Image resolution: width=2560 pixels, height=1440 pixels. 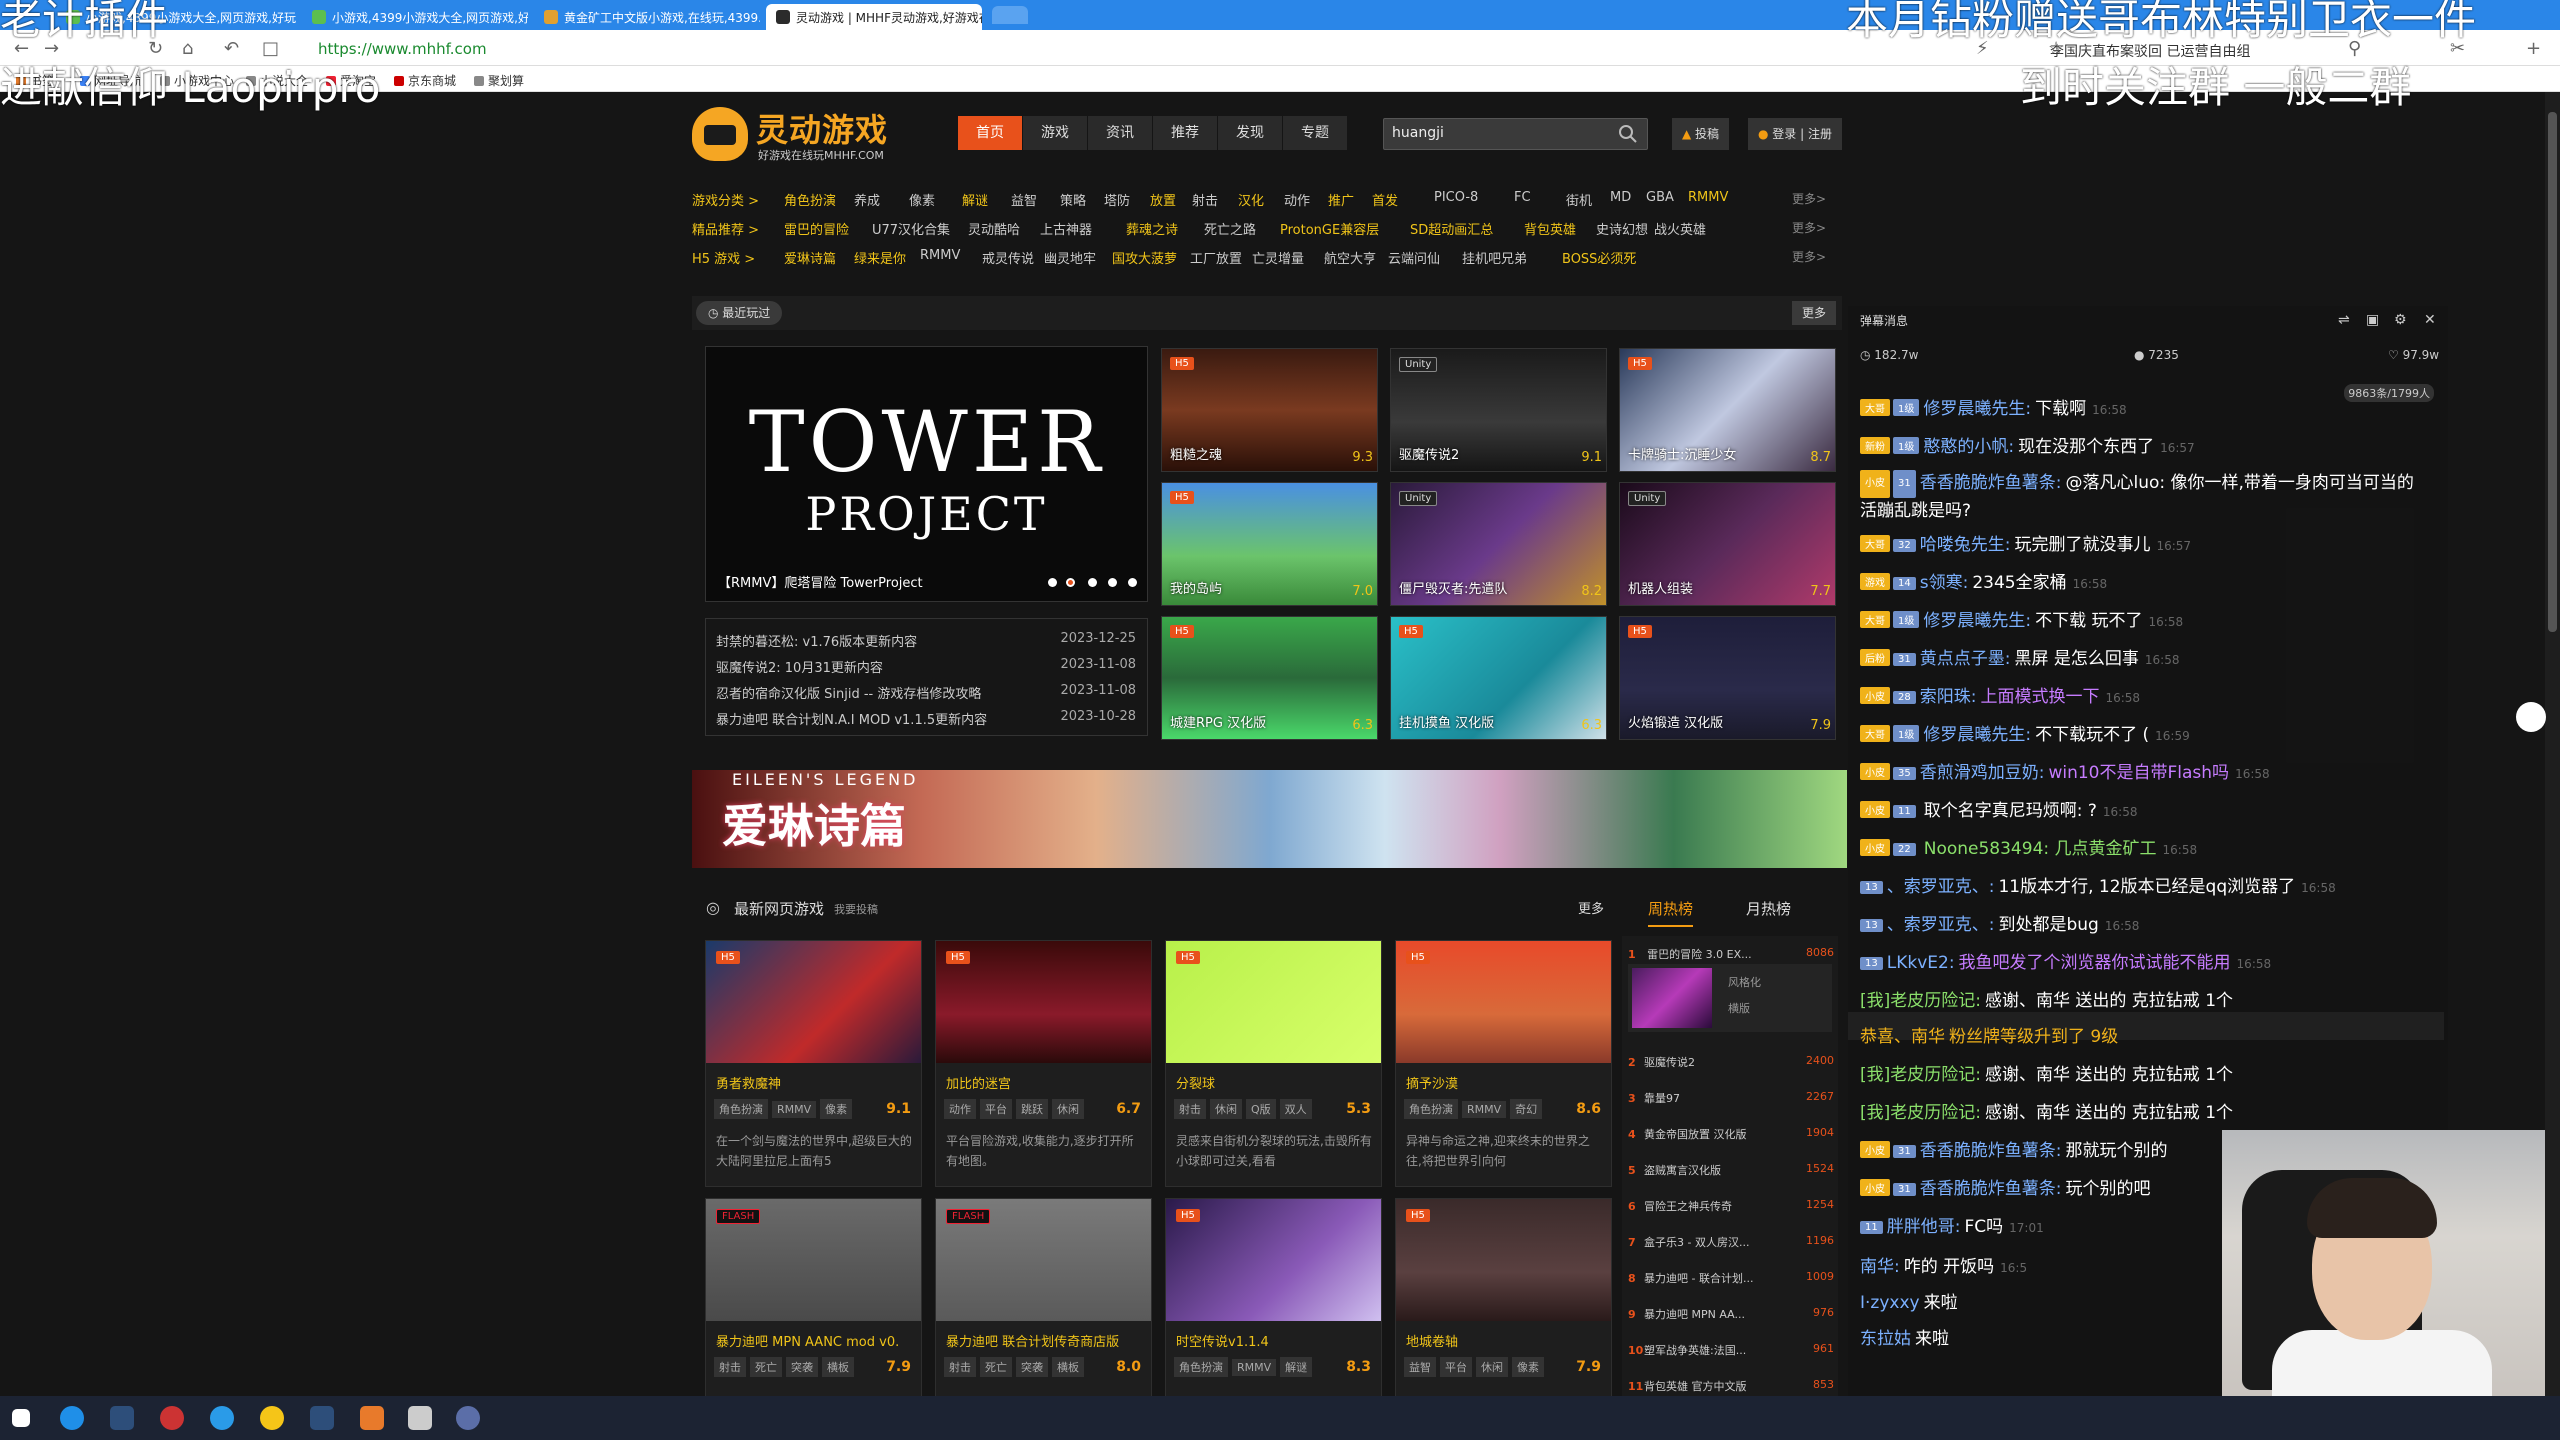 I want to click on category-link: FC, so click(x=1522, y=197).